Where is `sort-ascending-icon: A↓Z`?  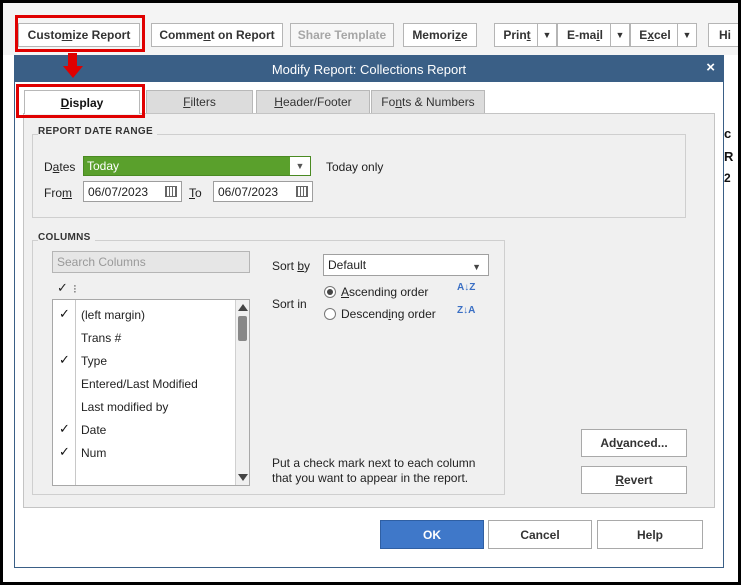
sort-ascending-icon: A↓Z is located at coordinates (466, 287).